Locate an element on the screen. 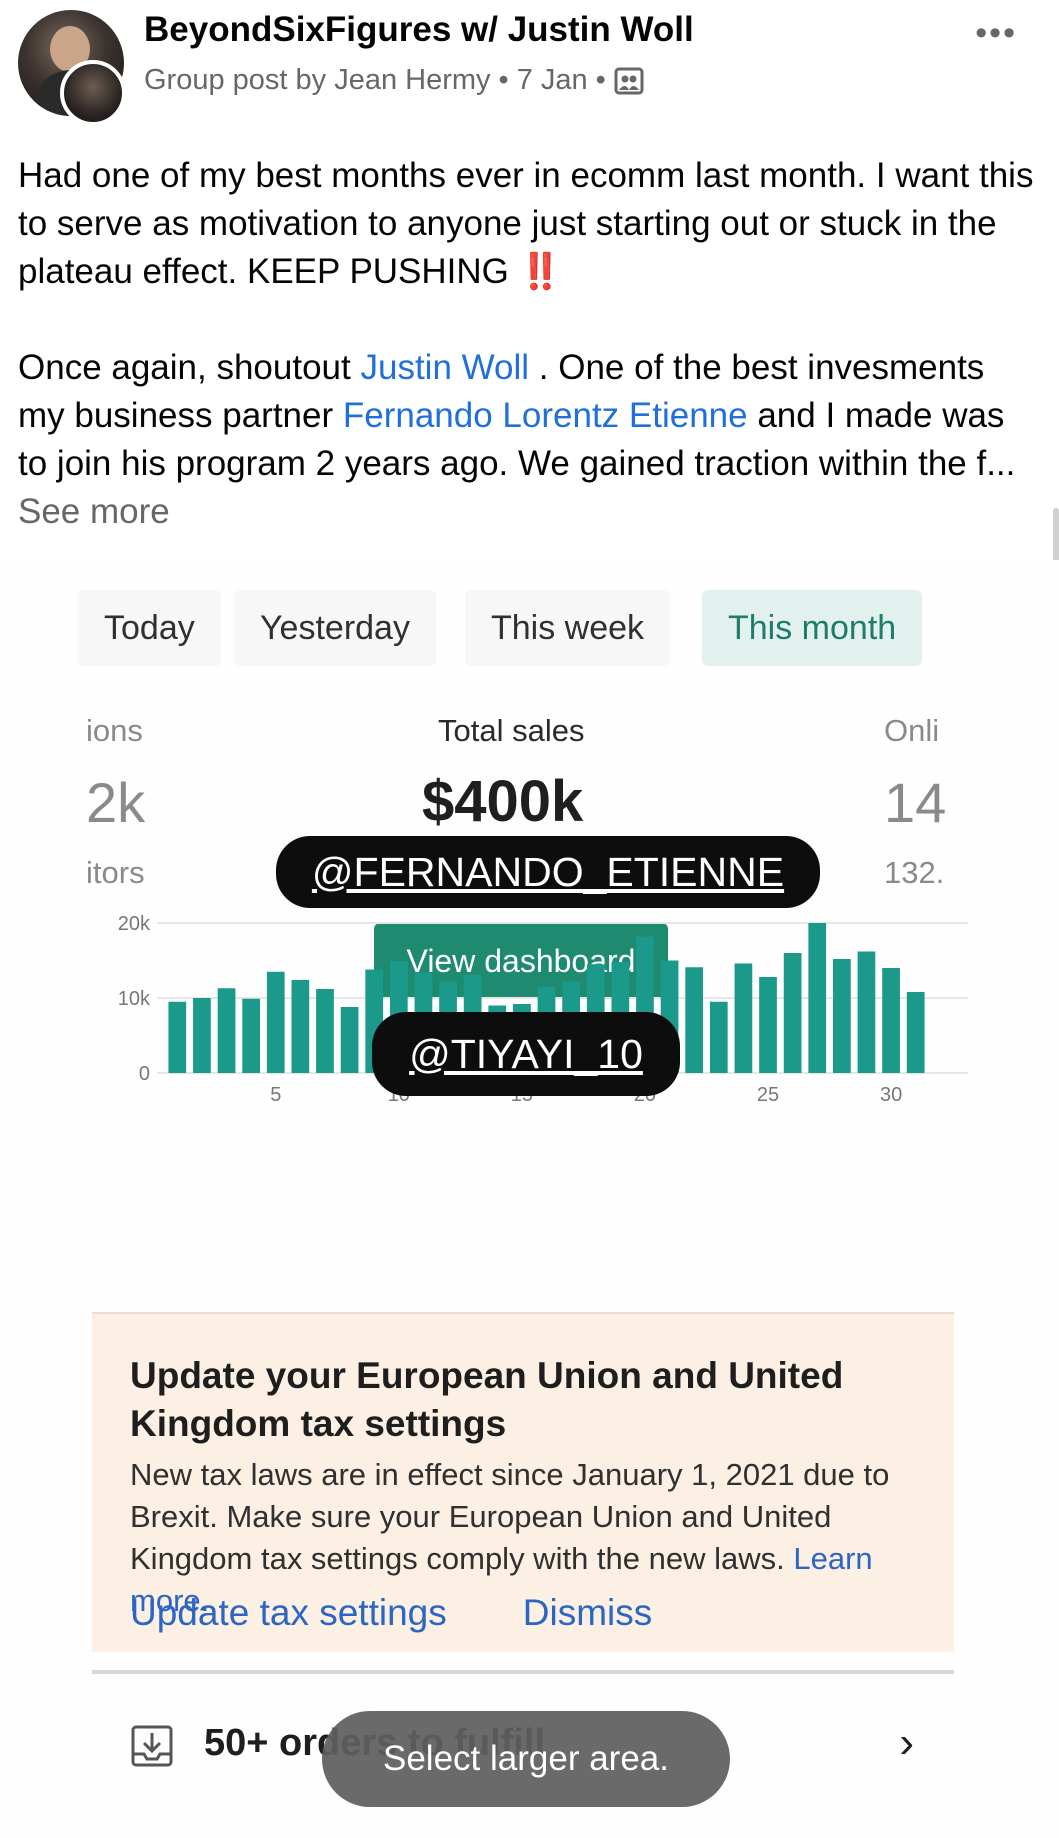 The width and height of the screenshot is (1059, 1838). poster-avatar is located at coordinates (93, 93).